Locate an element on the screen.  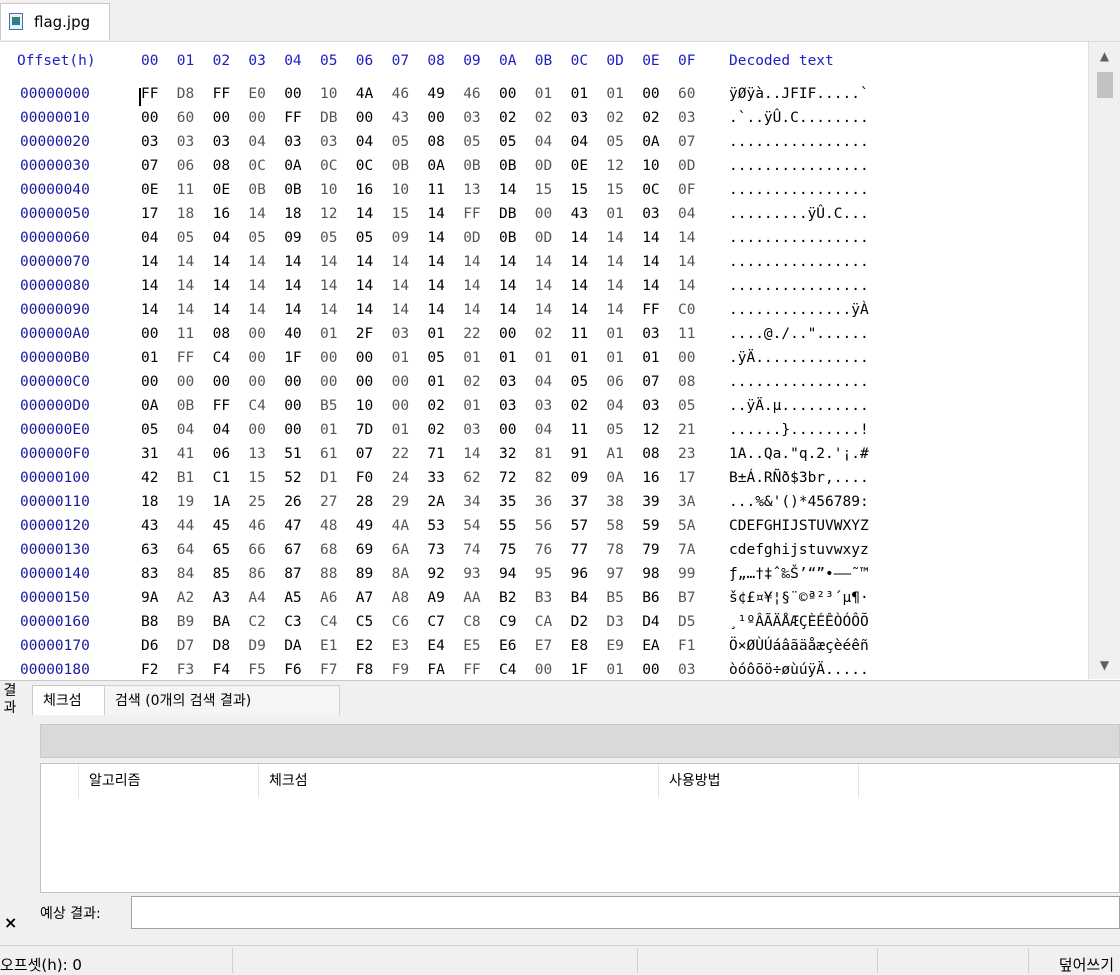
hex-byte: F3 is located at coordinates (185, 670).